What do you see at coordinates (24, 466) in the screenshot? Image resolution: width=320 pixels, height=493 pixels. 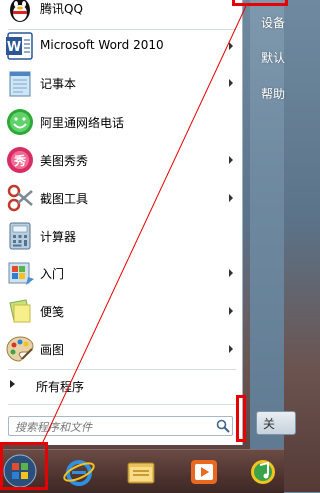 I see `annotation-start-highlight` at bounding box center [24, 466].